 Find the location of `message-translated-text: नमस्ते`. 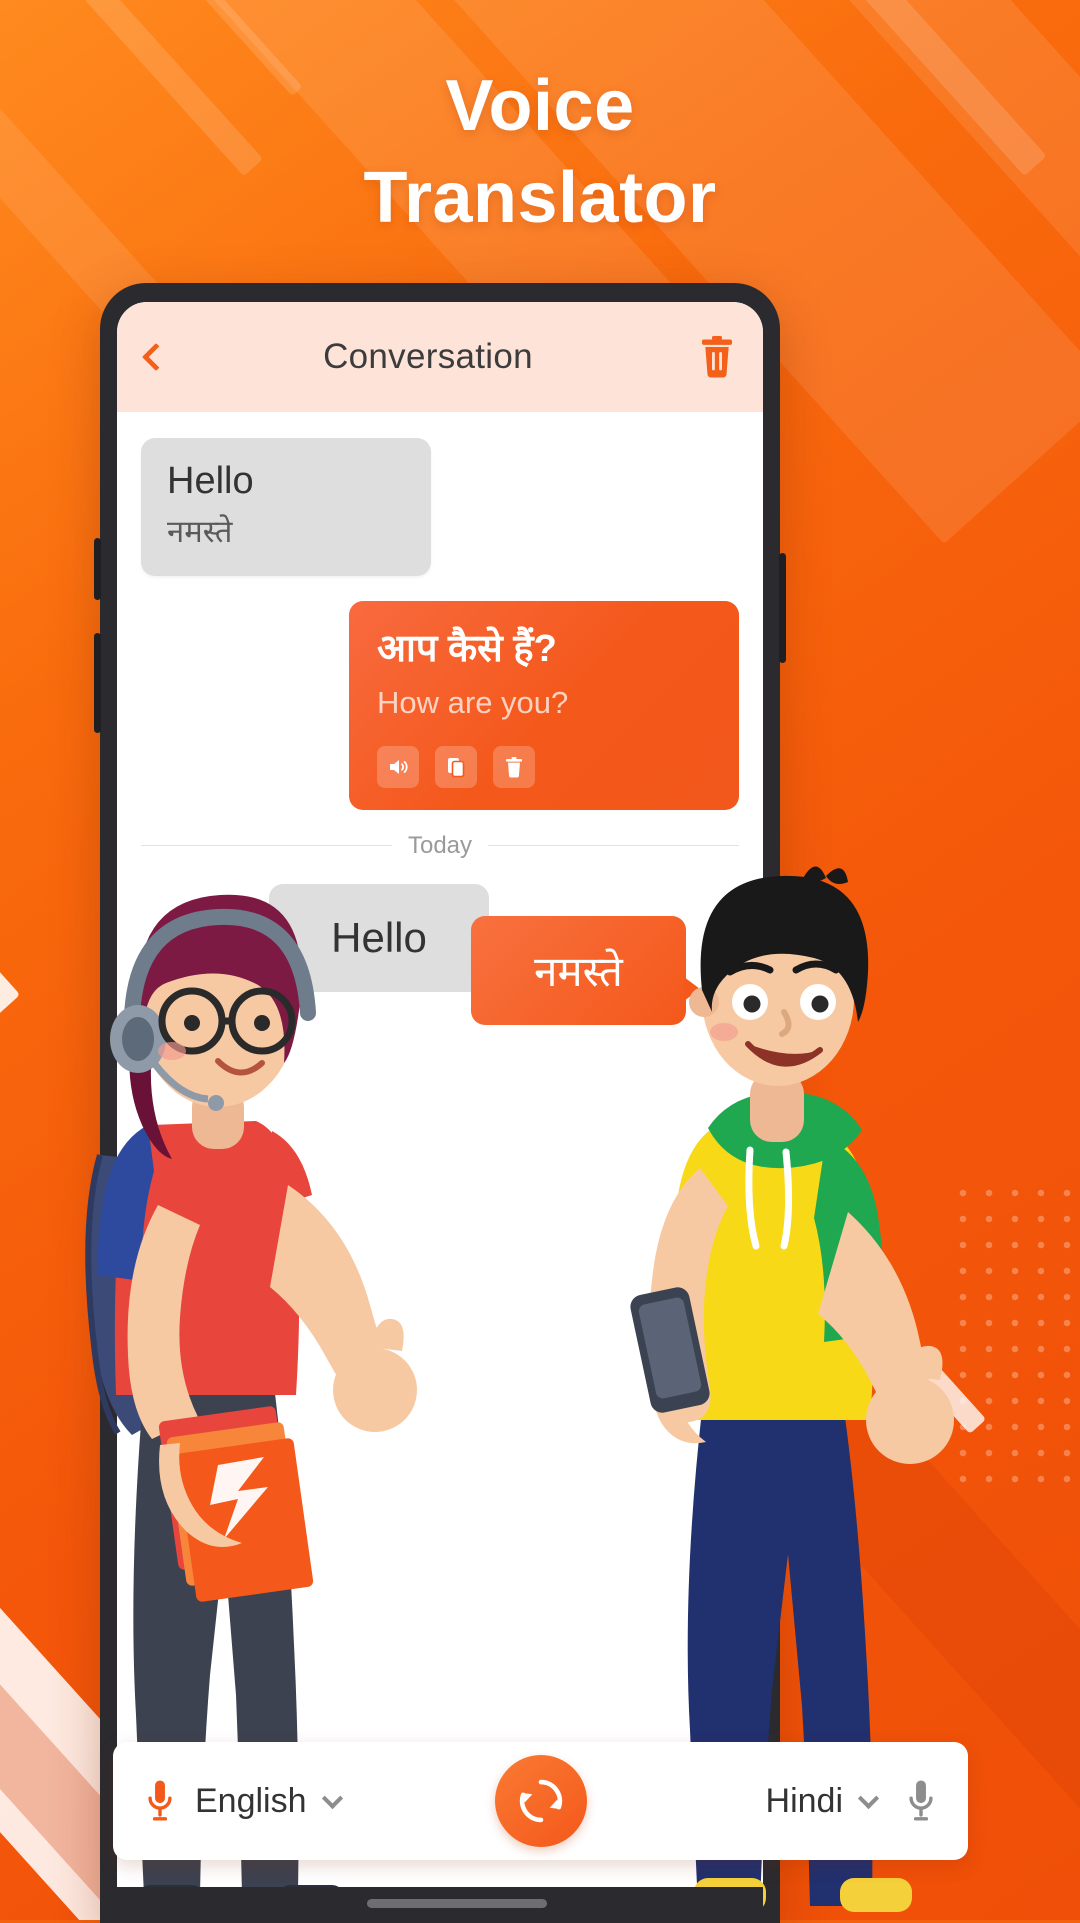

message-translated-text: नमस्ते is located at coordinates (200, 531).